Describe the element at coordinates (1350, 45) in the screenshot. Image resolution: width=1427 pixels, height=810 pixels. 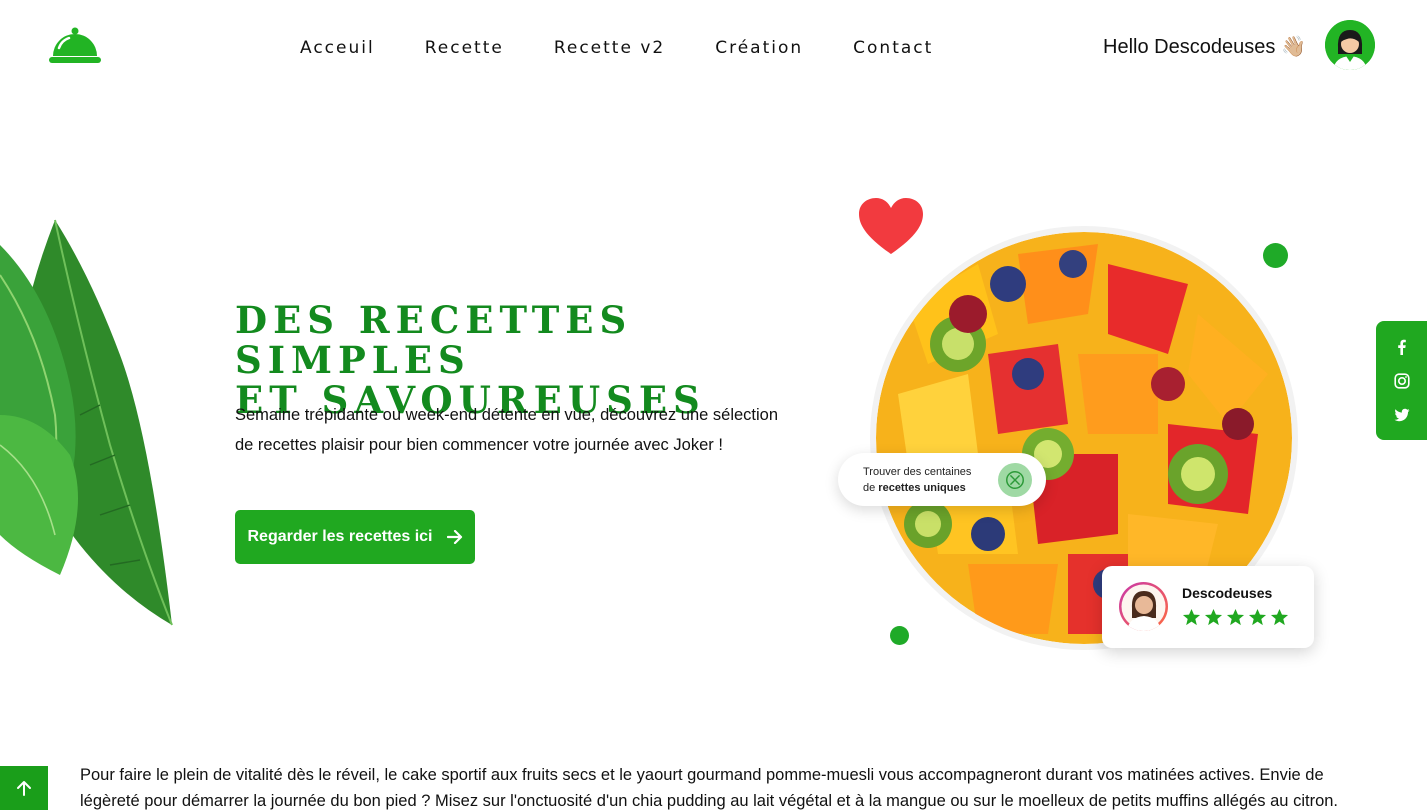
I see `user-avatar` at that location.